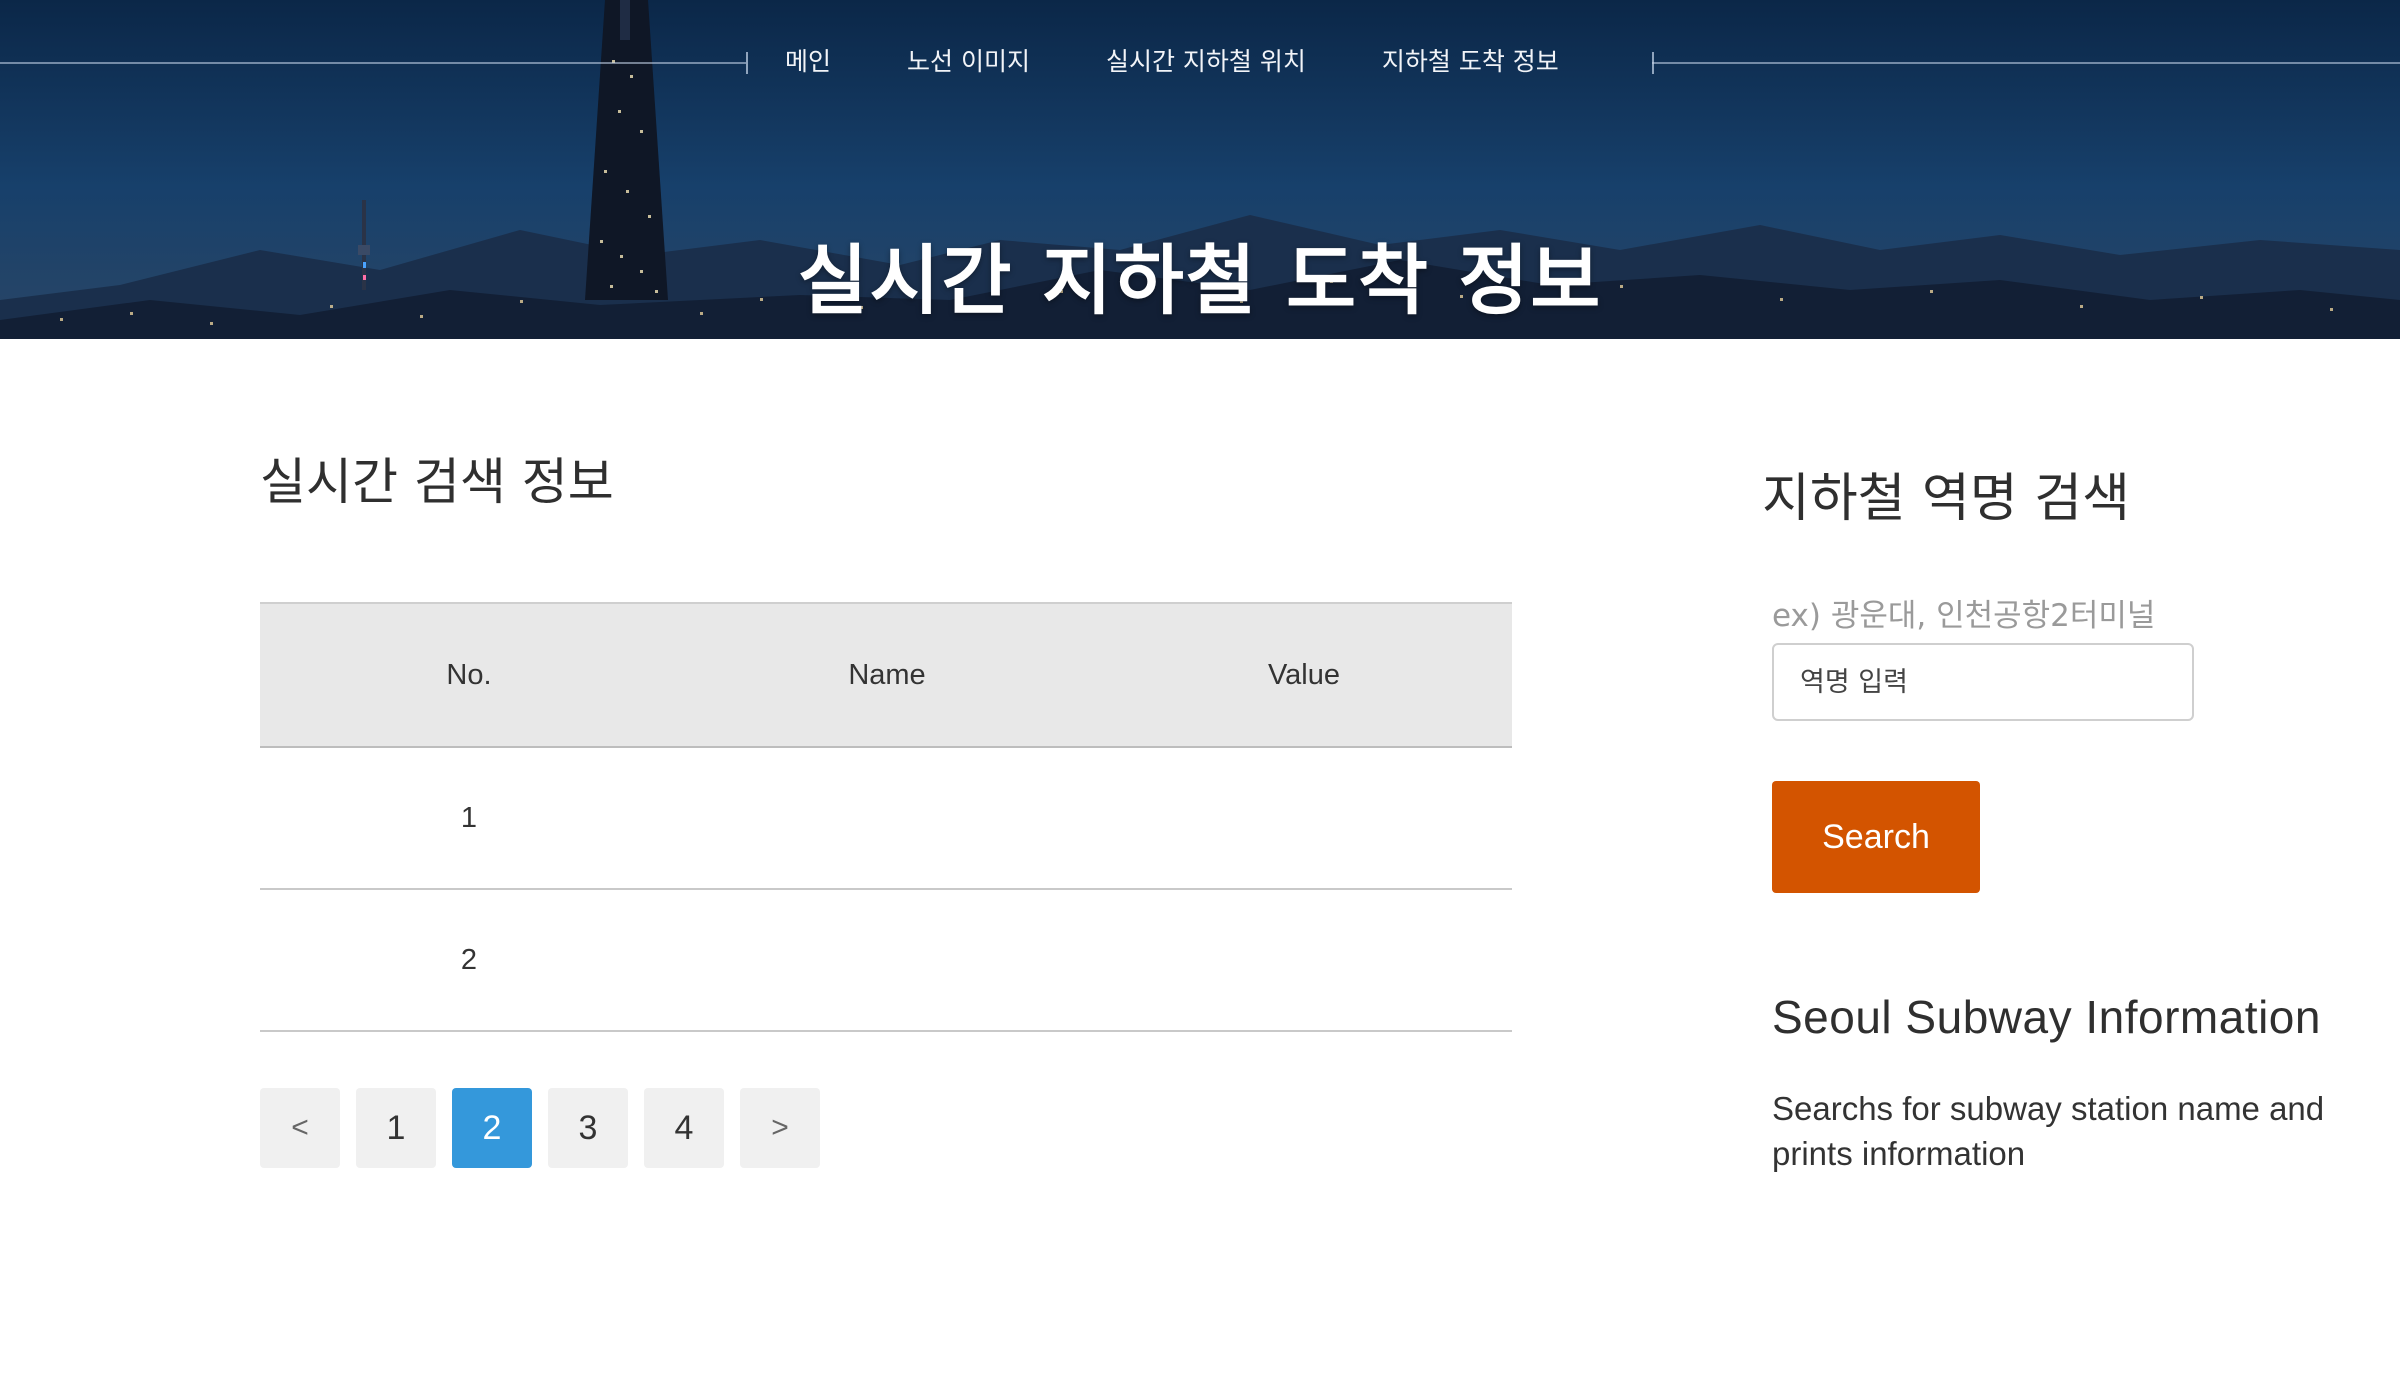  I want to click on station-search-input, so click(1983, 682).